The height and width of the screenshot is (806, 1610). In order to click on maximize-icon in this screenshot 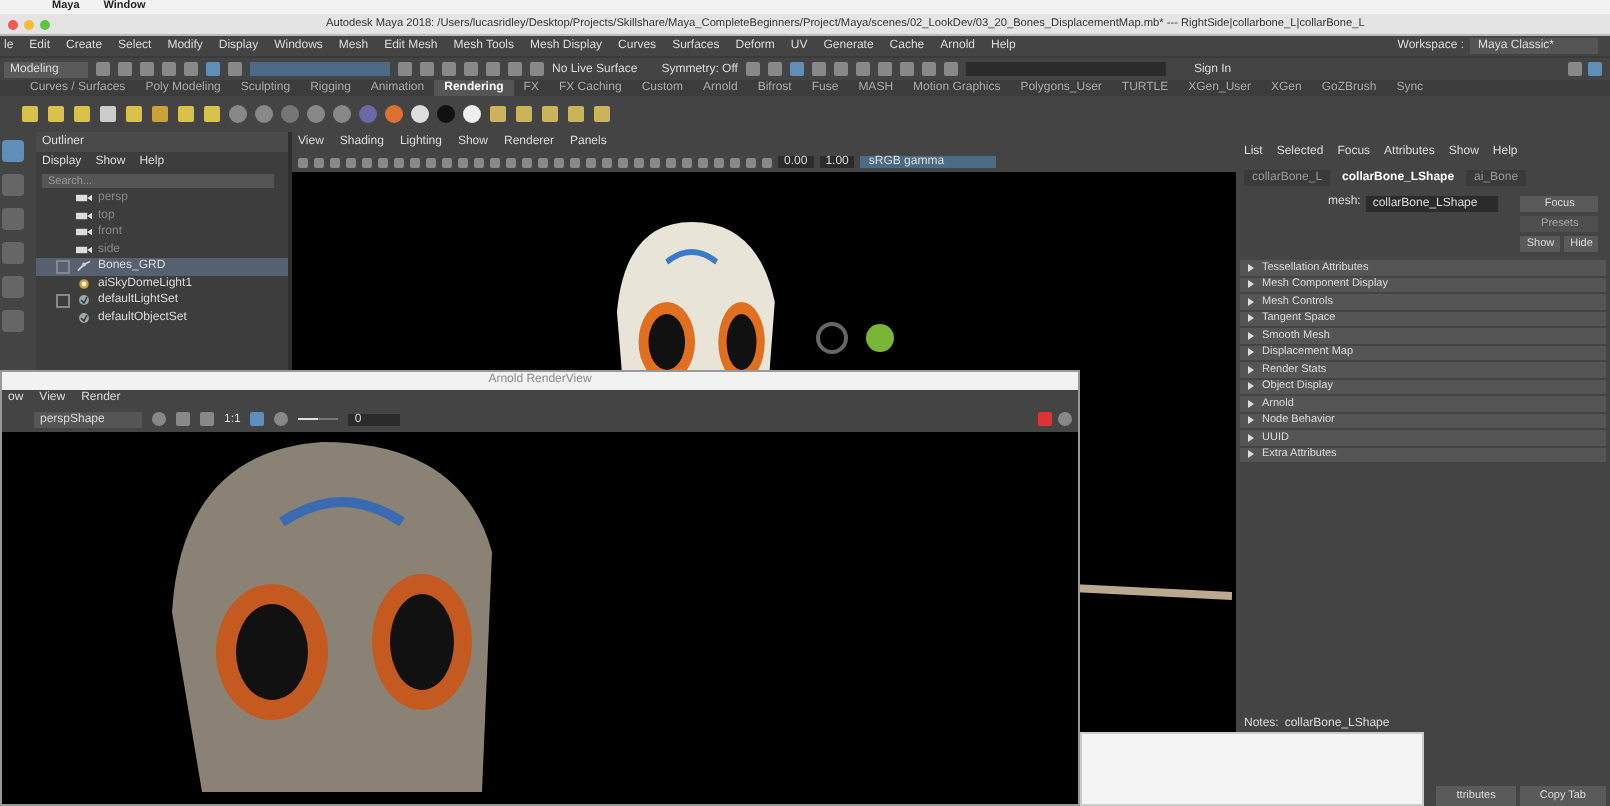, I will do `click(45, 24)`.